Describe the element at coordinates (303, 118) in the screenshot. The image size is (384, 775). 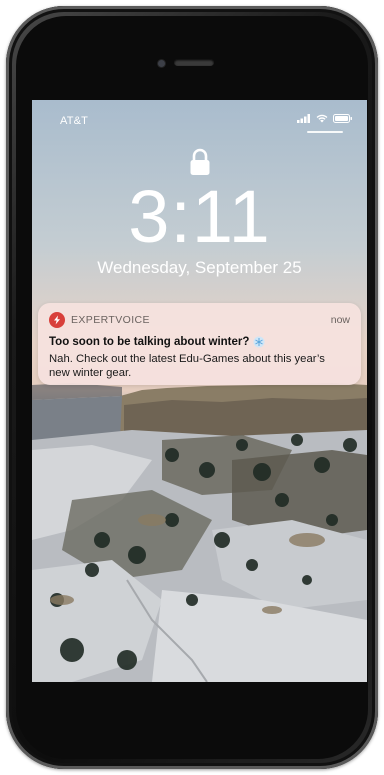
I see `signal-bars-icon` at that location.